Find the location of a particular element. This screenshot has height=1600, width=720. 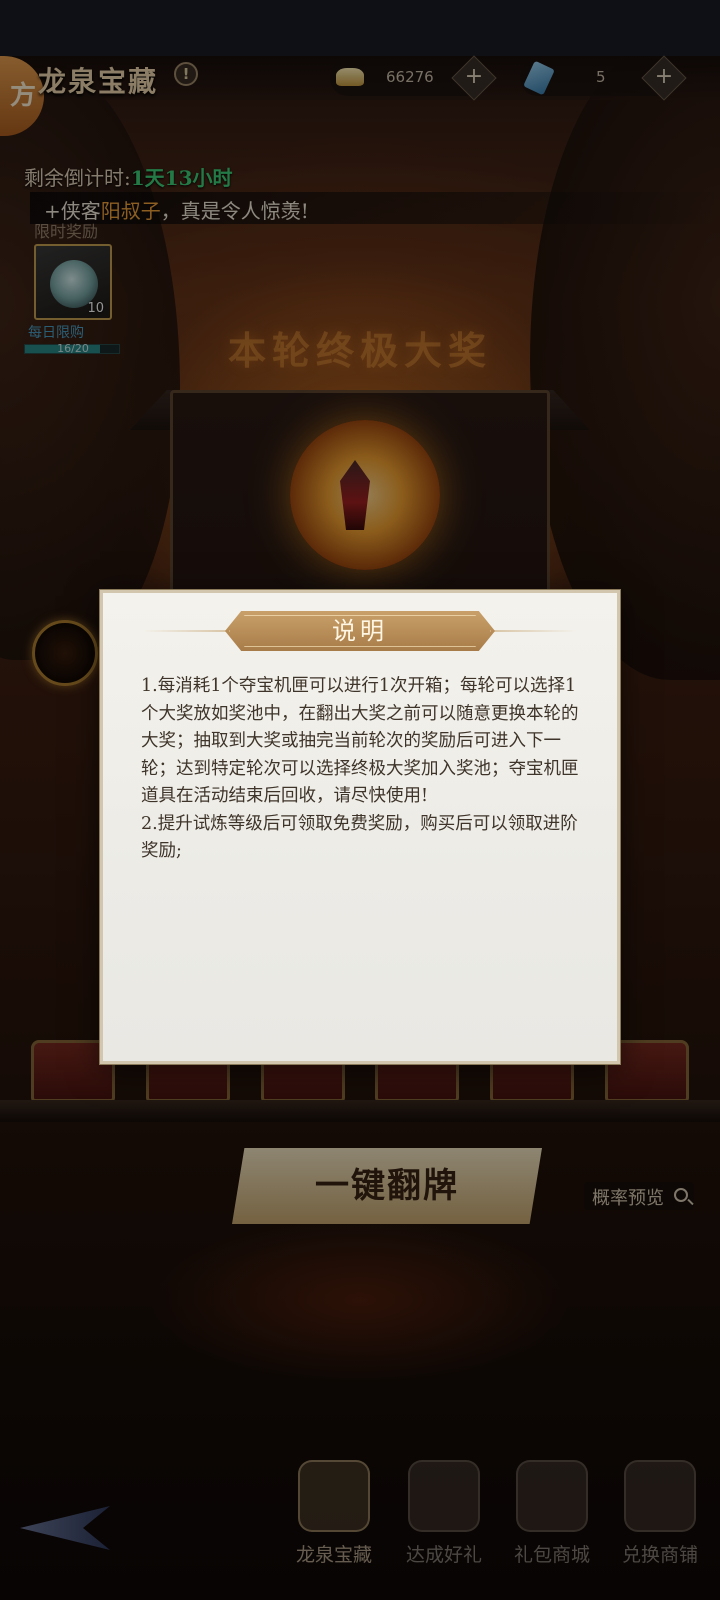

dialog-header: 说明 is located at coordinates (360, 631).